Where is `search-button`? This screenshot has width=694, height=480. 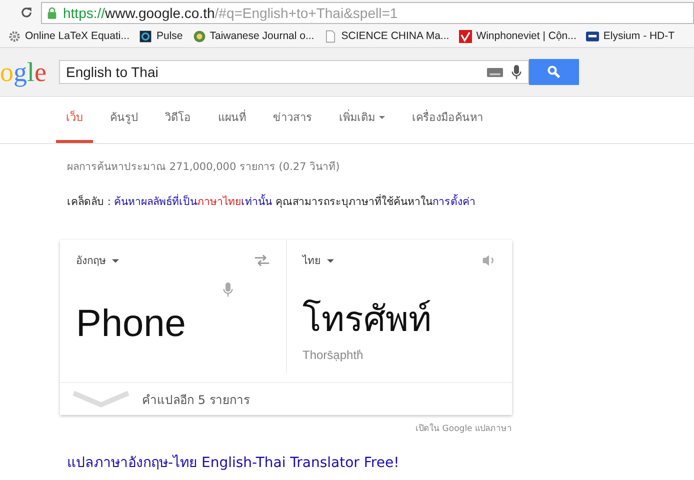
search-button is located at coordinates (554, 72).